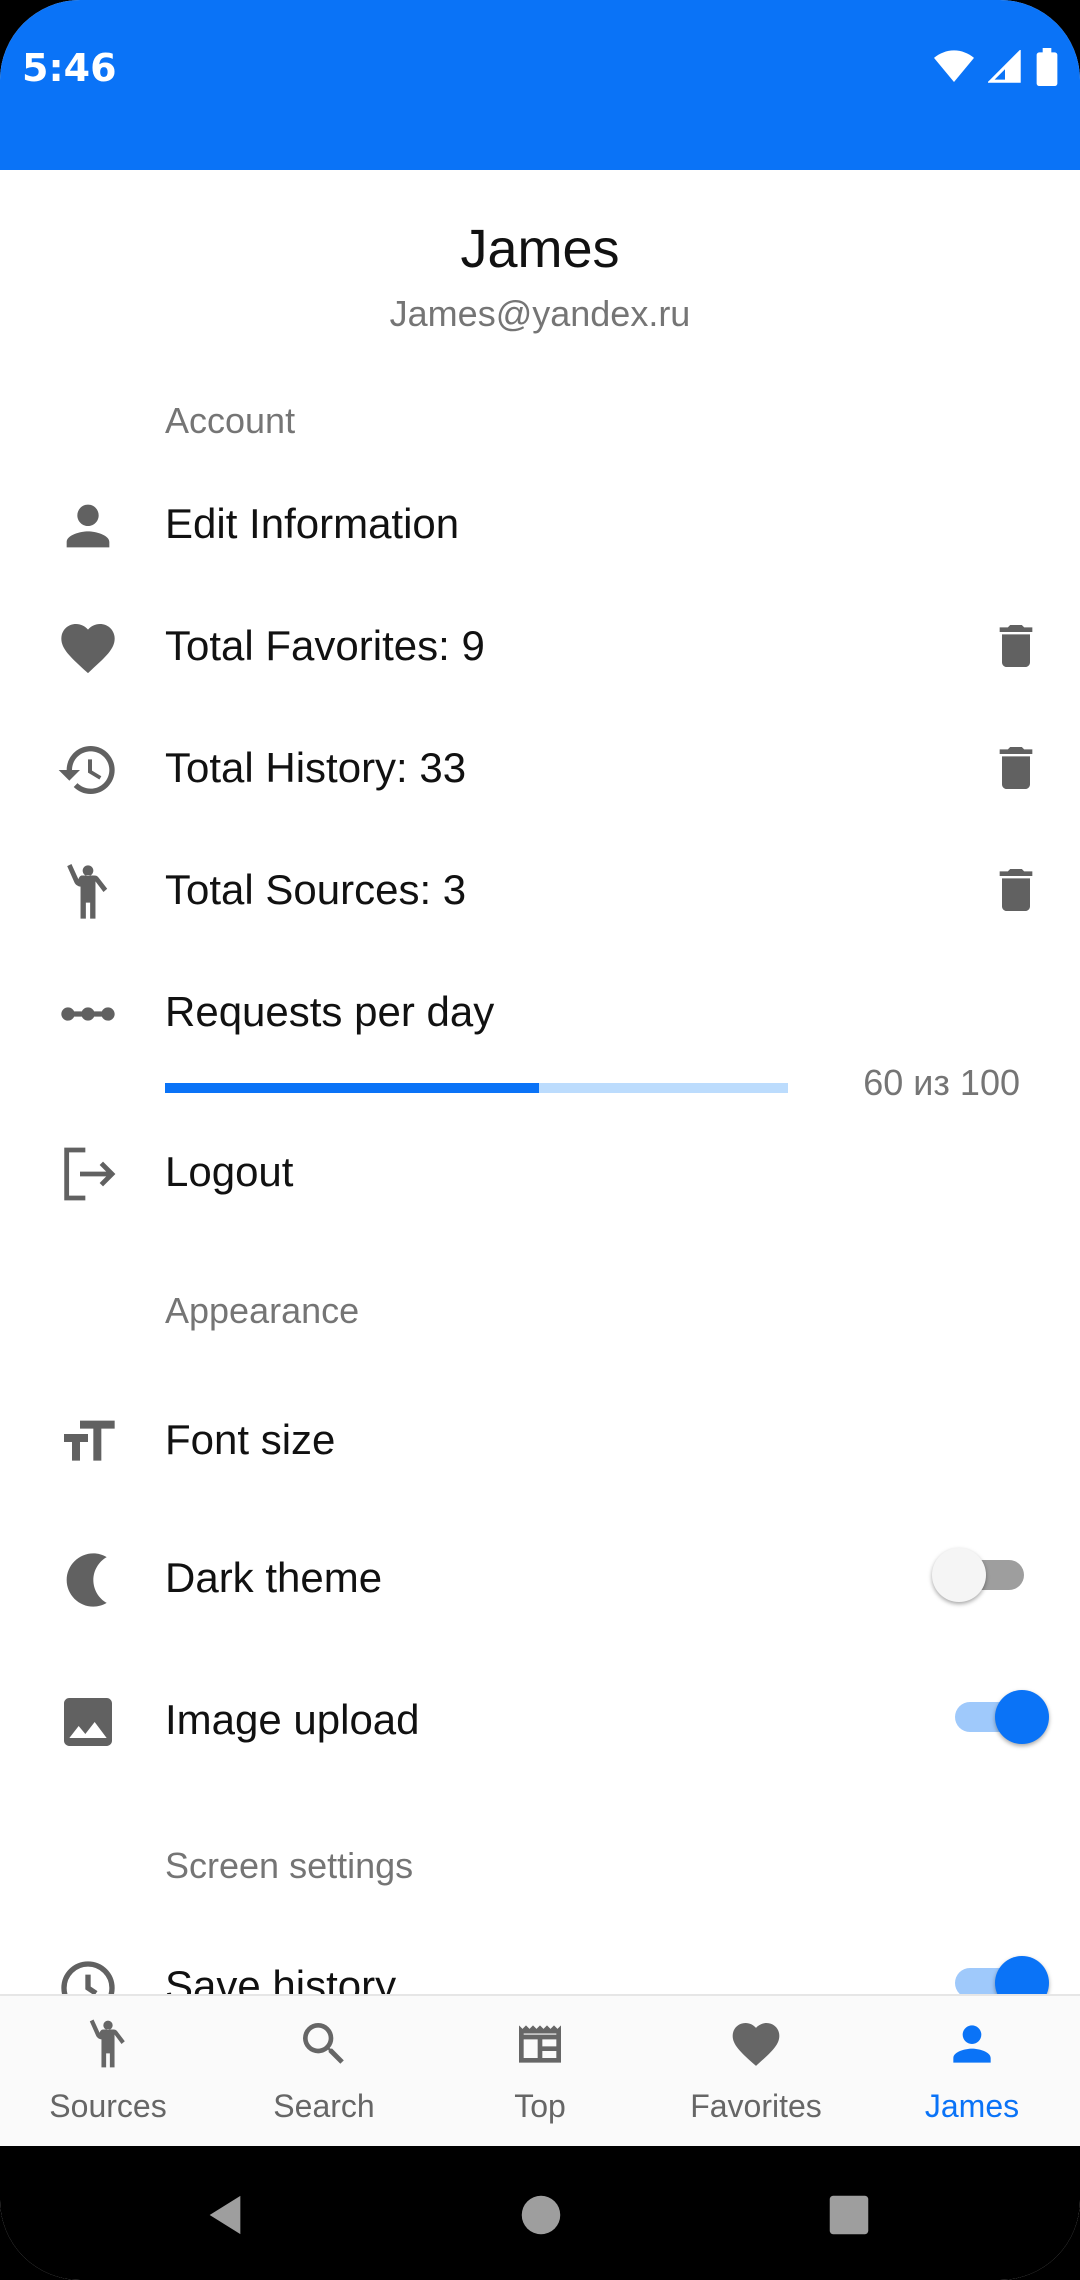 This screenshot has width=1080, height=2280. What do you see at coordinates (352, 1088) in the screenshot?
I see `requests-progress-fill` at bounding box center [352, 1088].